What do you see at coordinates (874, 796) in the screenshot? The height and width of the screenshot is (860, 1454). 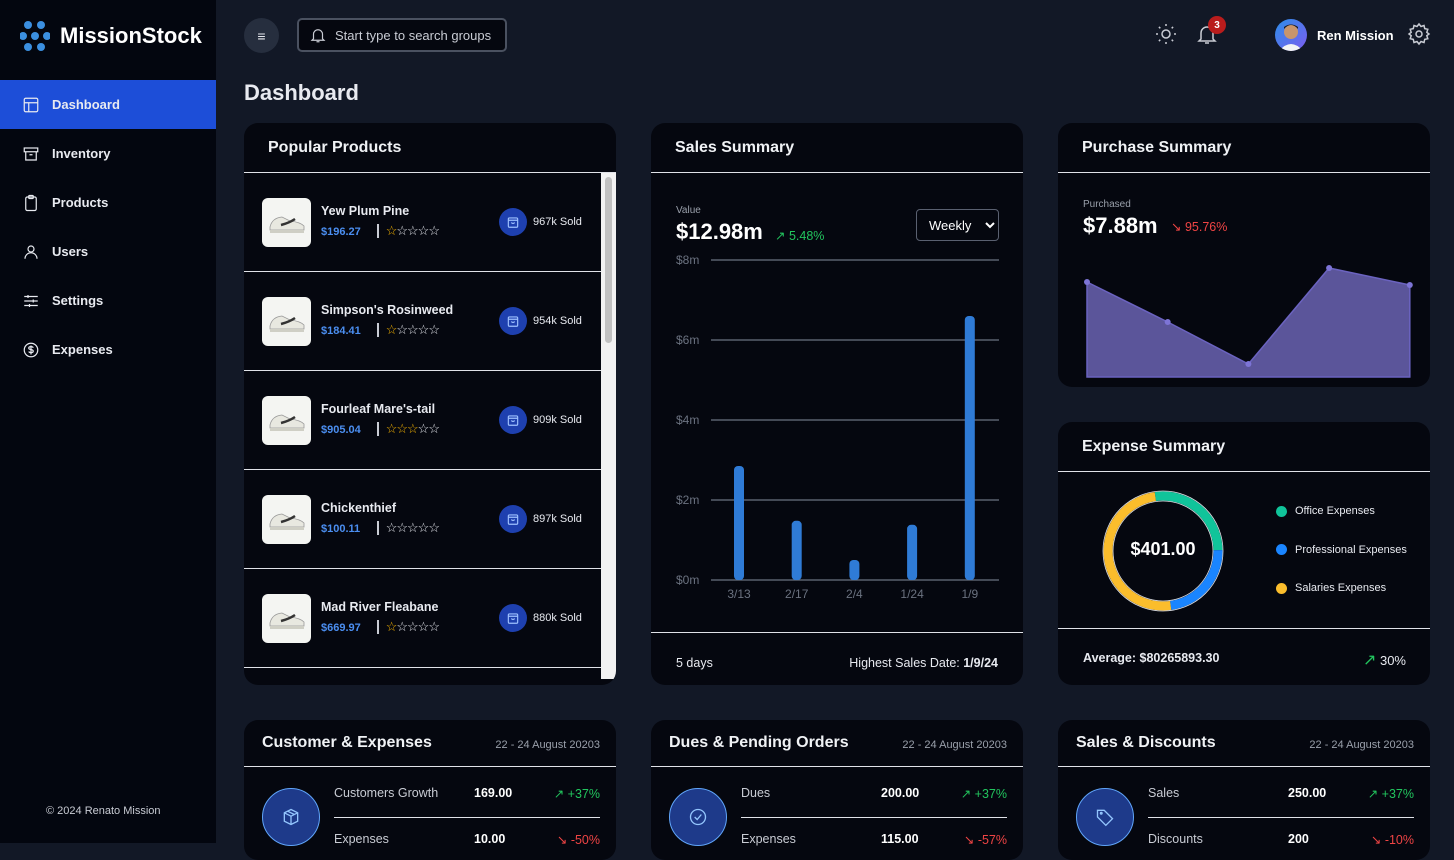 I see `stat-row: Dues 200.00 ↗ +37%` at bounding box center [874, 796].